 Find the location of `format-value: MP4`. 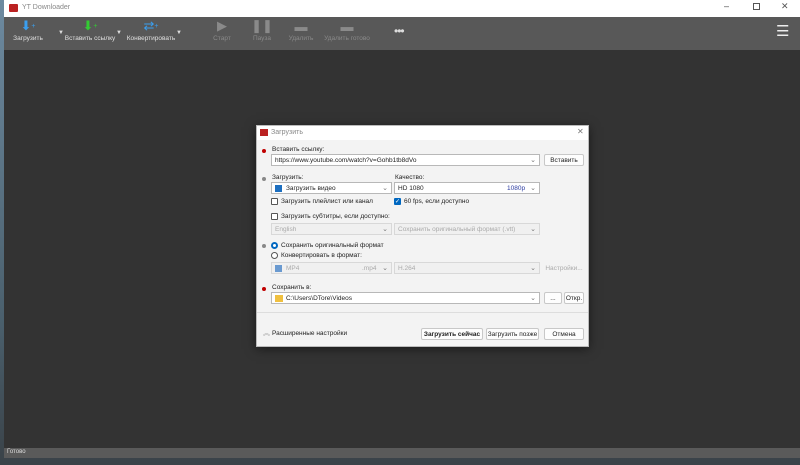

format-value: MP4 is located at coordinates (293, 268).